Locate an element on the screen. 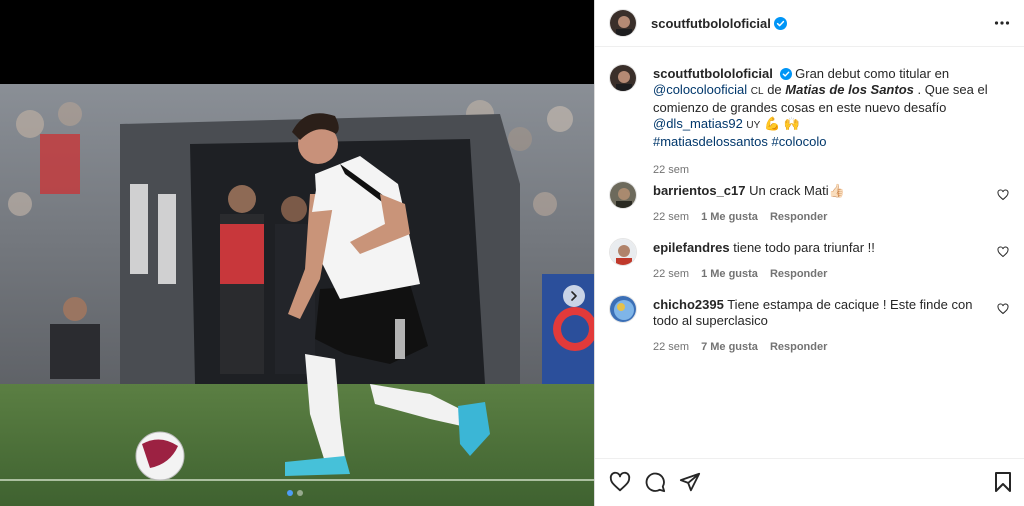 This screenshot has width=1024, height=506. comment-username: chicho2395 is located at coordinates (688, 304).